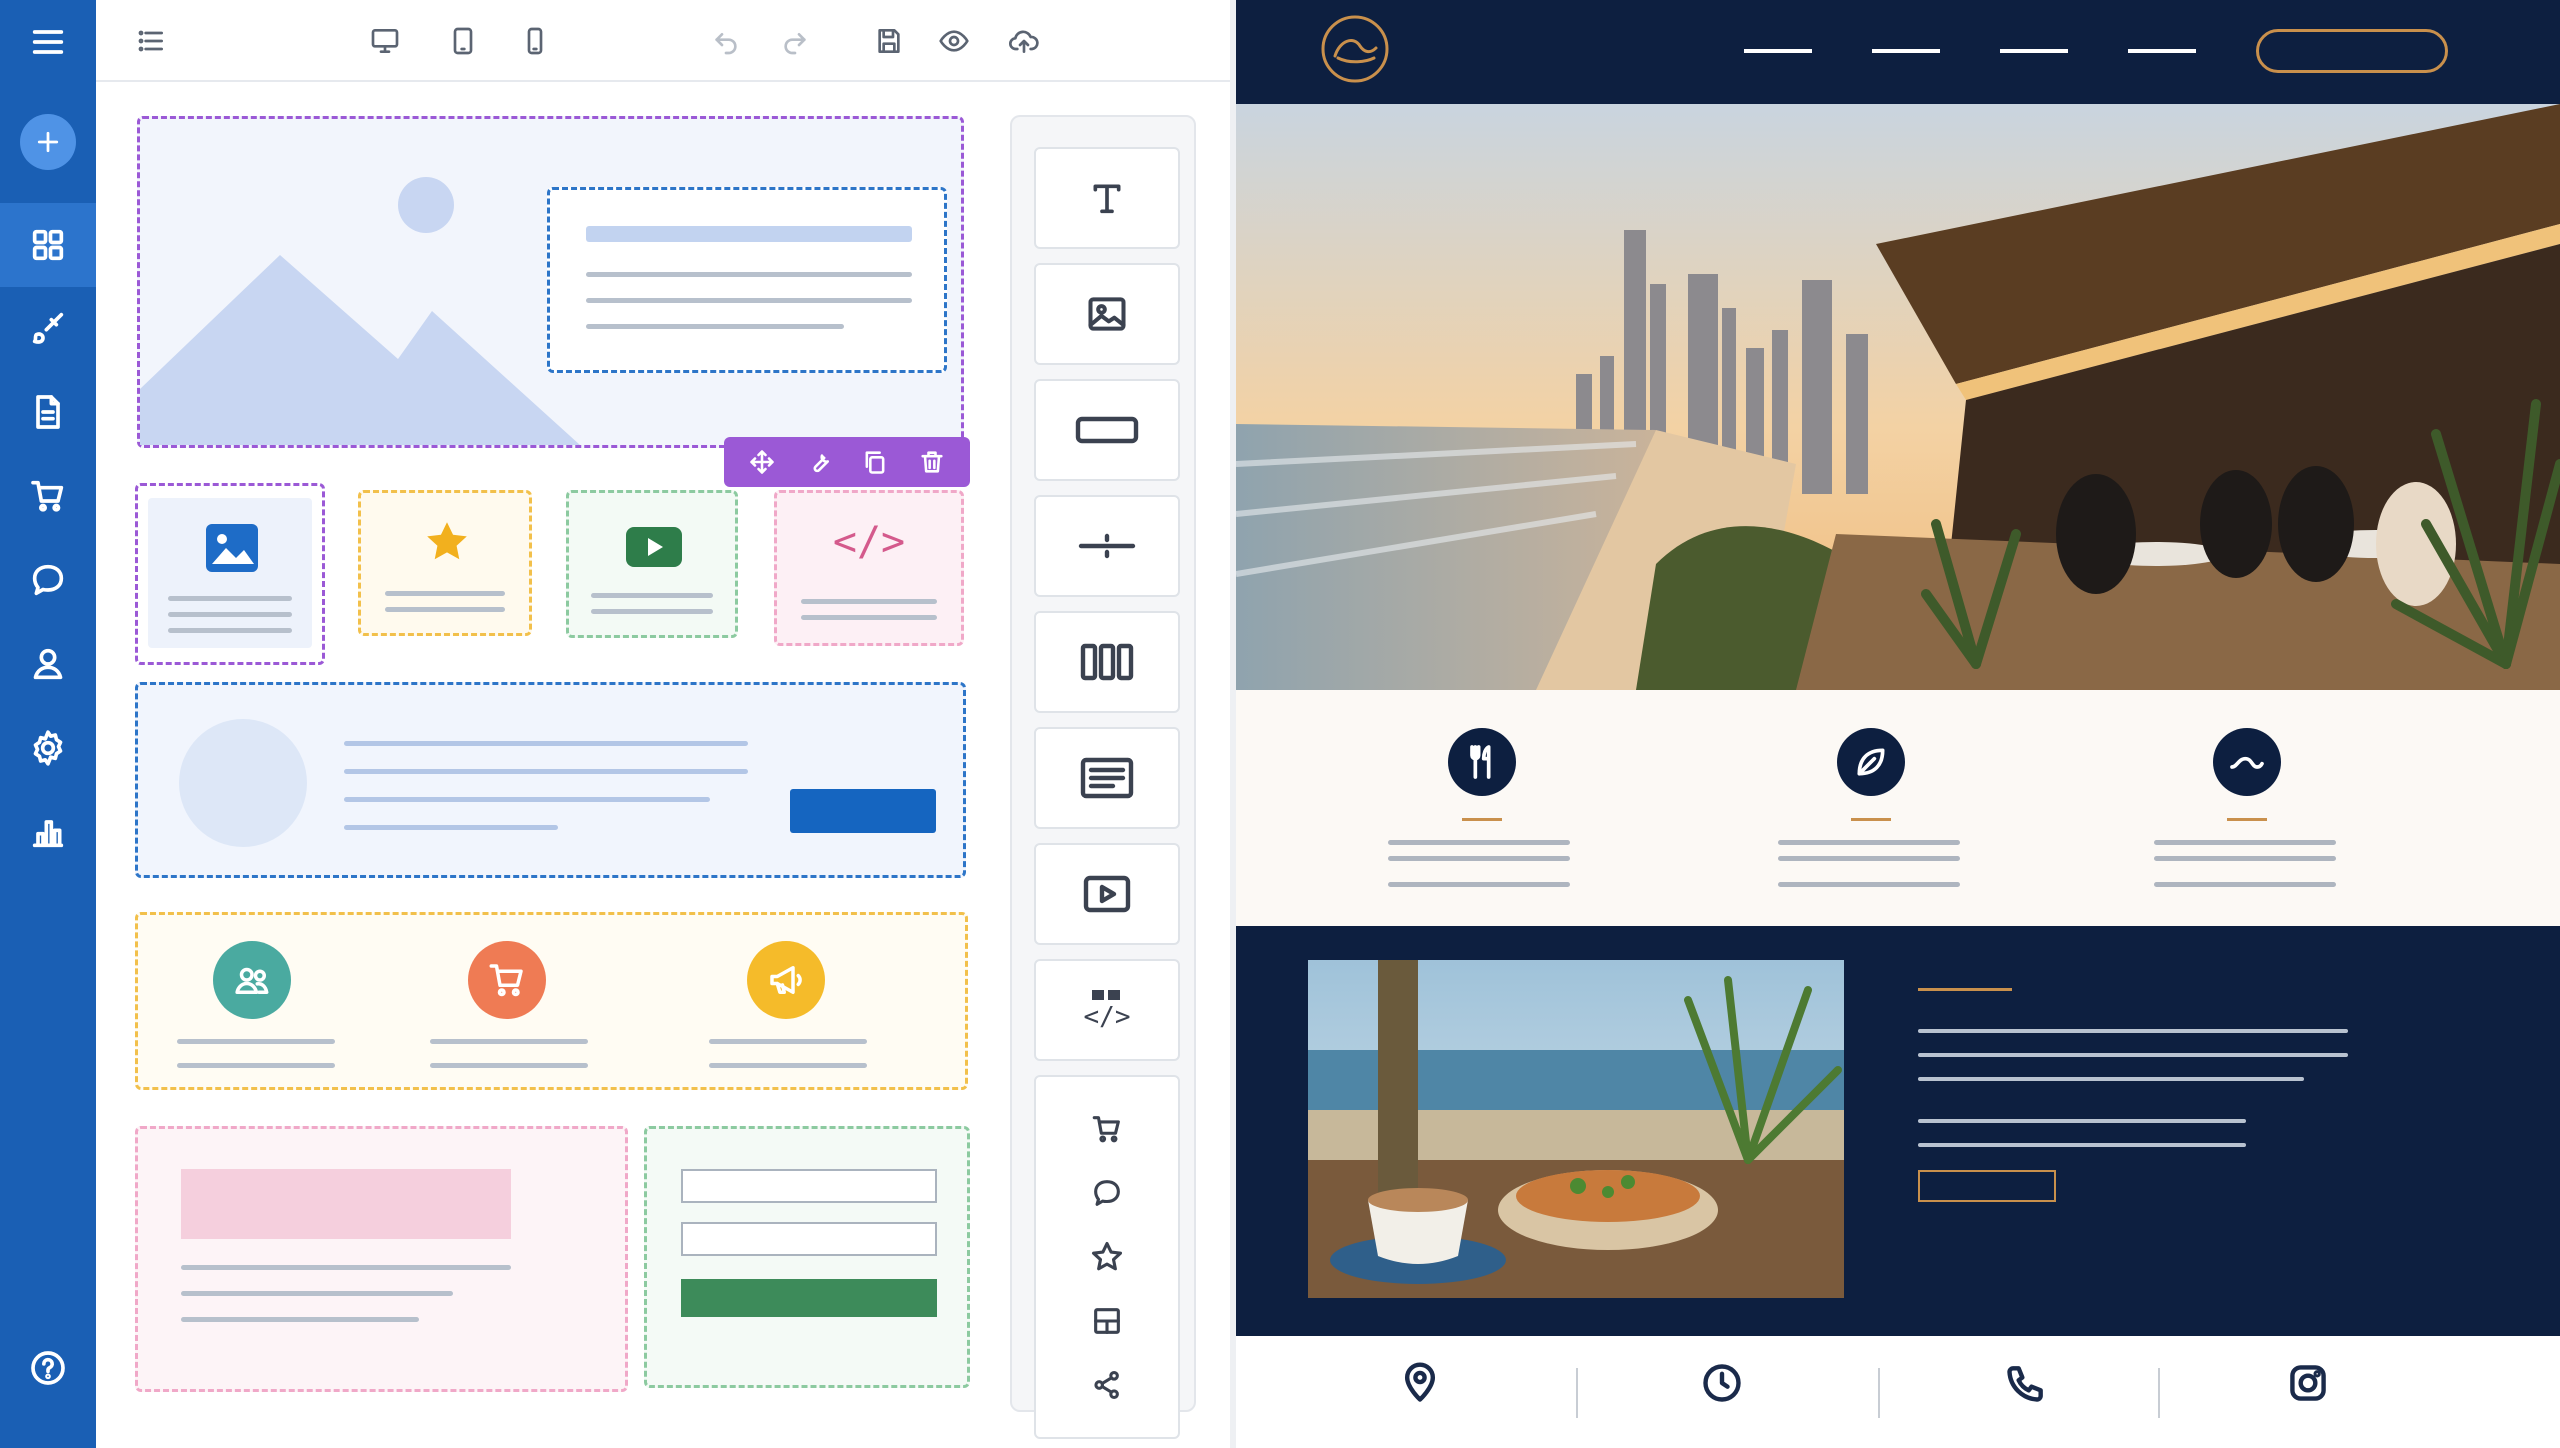 This screenshot has height=1448, width=2560. Describe the element at coordinates (932, 462) in the screenshot. I see `trash-icon` at that location.